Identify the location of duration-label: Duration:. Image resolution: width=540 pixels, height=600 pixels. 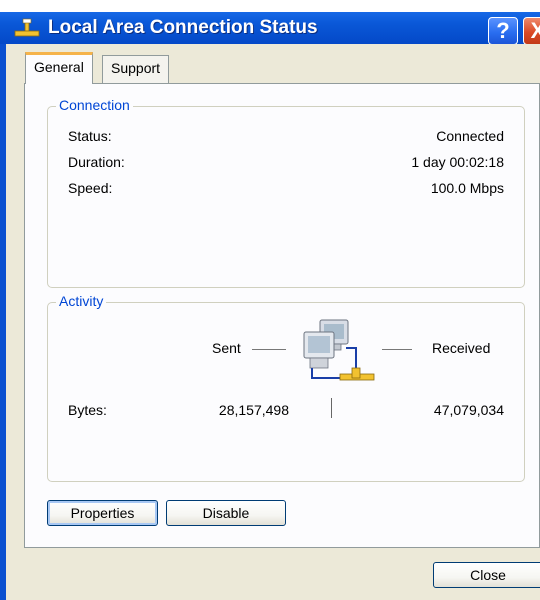
(96, 162).